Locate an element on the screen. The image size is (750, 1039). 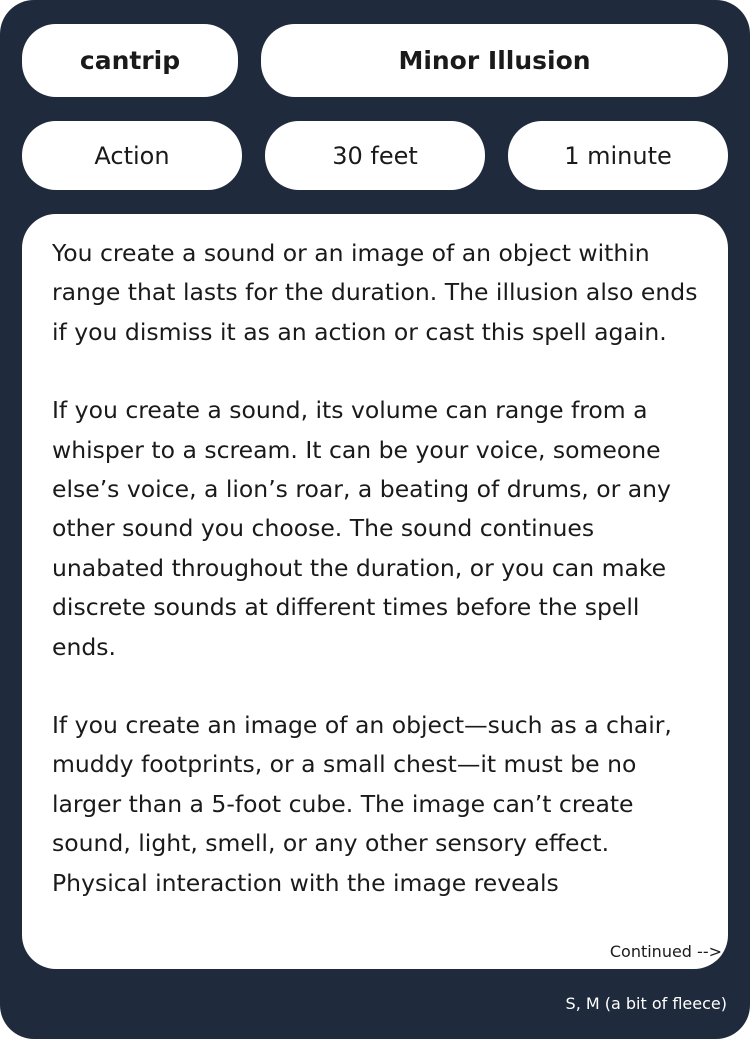
spell-name: Minor Illusion is located at coordinates (494, 60).